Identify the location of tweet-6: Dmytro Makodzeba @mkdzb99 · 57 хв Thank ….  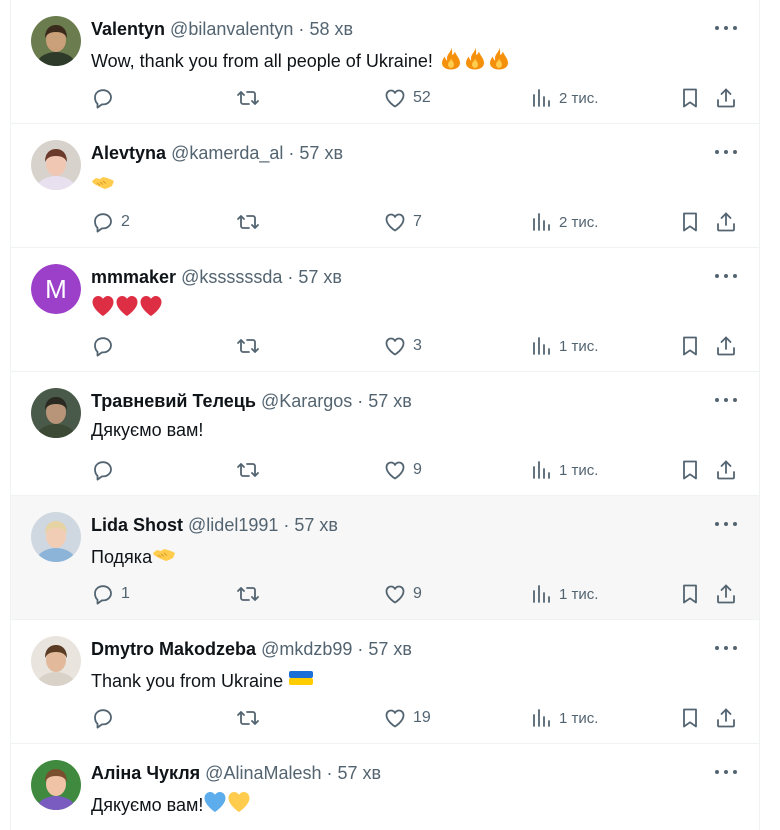
(385, 682).